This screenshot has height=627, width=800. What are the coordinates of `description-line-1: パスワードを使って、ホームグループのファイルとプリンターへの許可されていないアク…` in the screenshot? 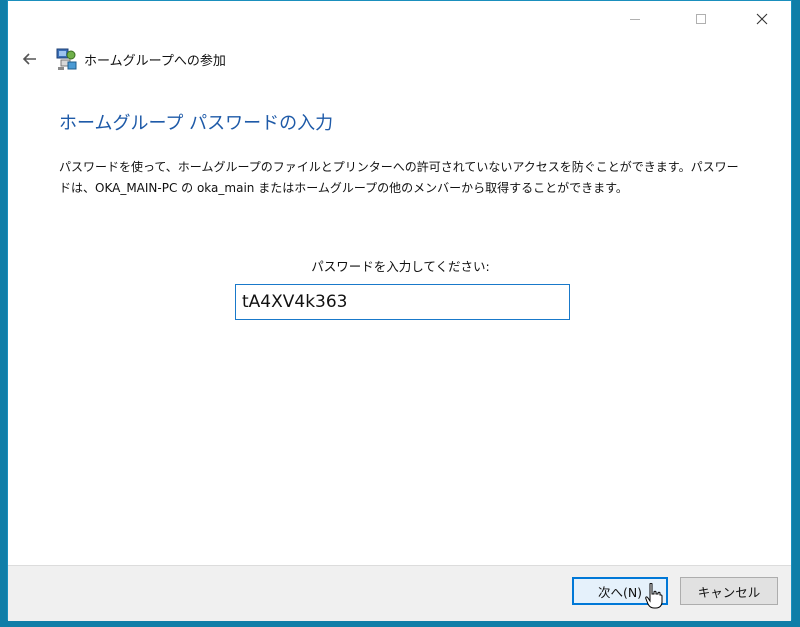 It's located at (399, 167).